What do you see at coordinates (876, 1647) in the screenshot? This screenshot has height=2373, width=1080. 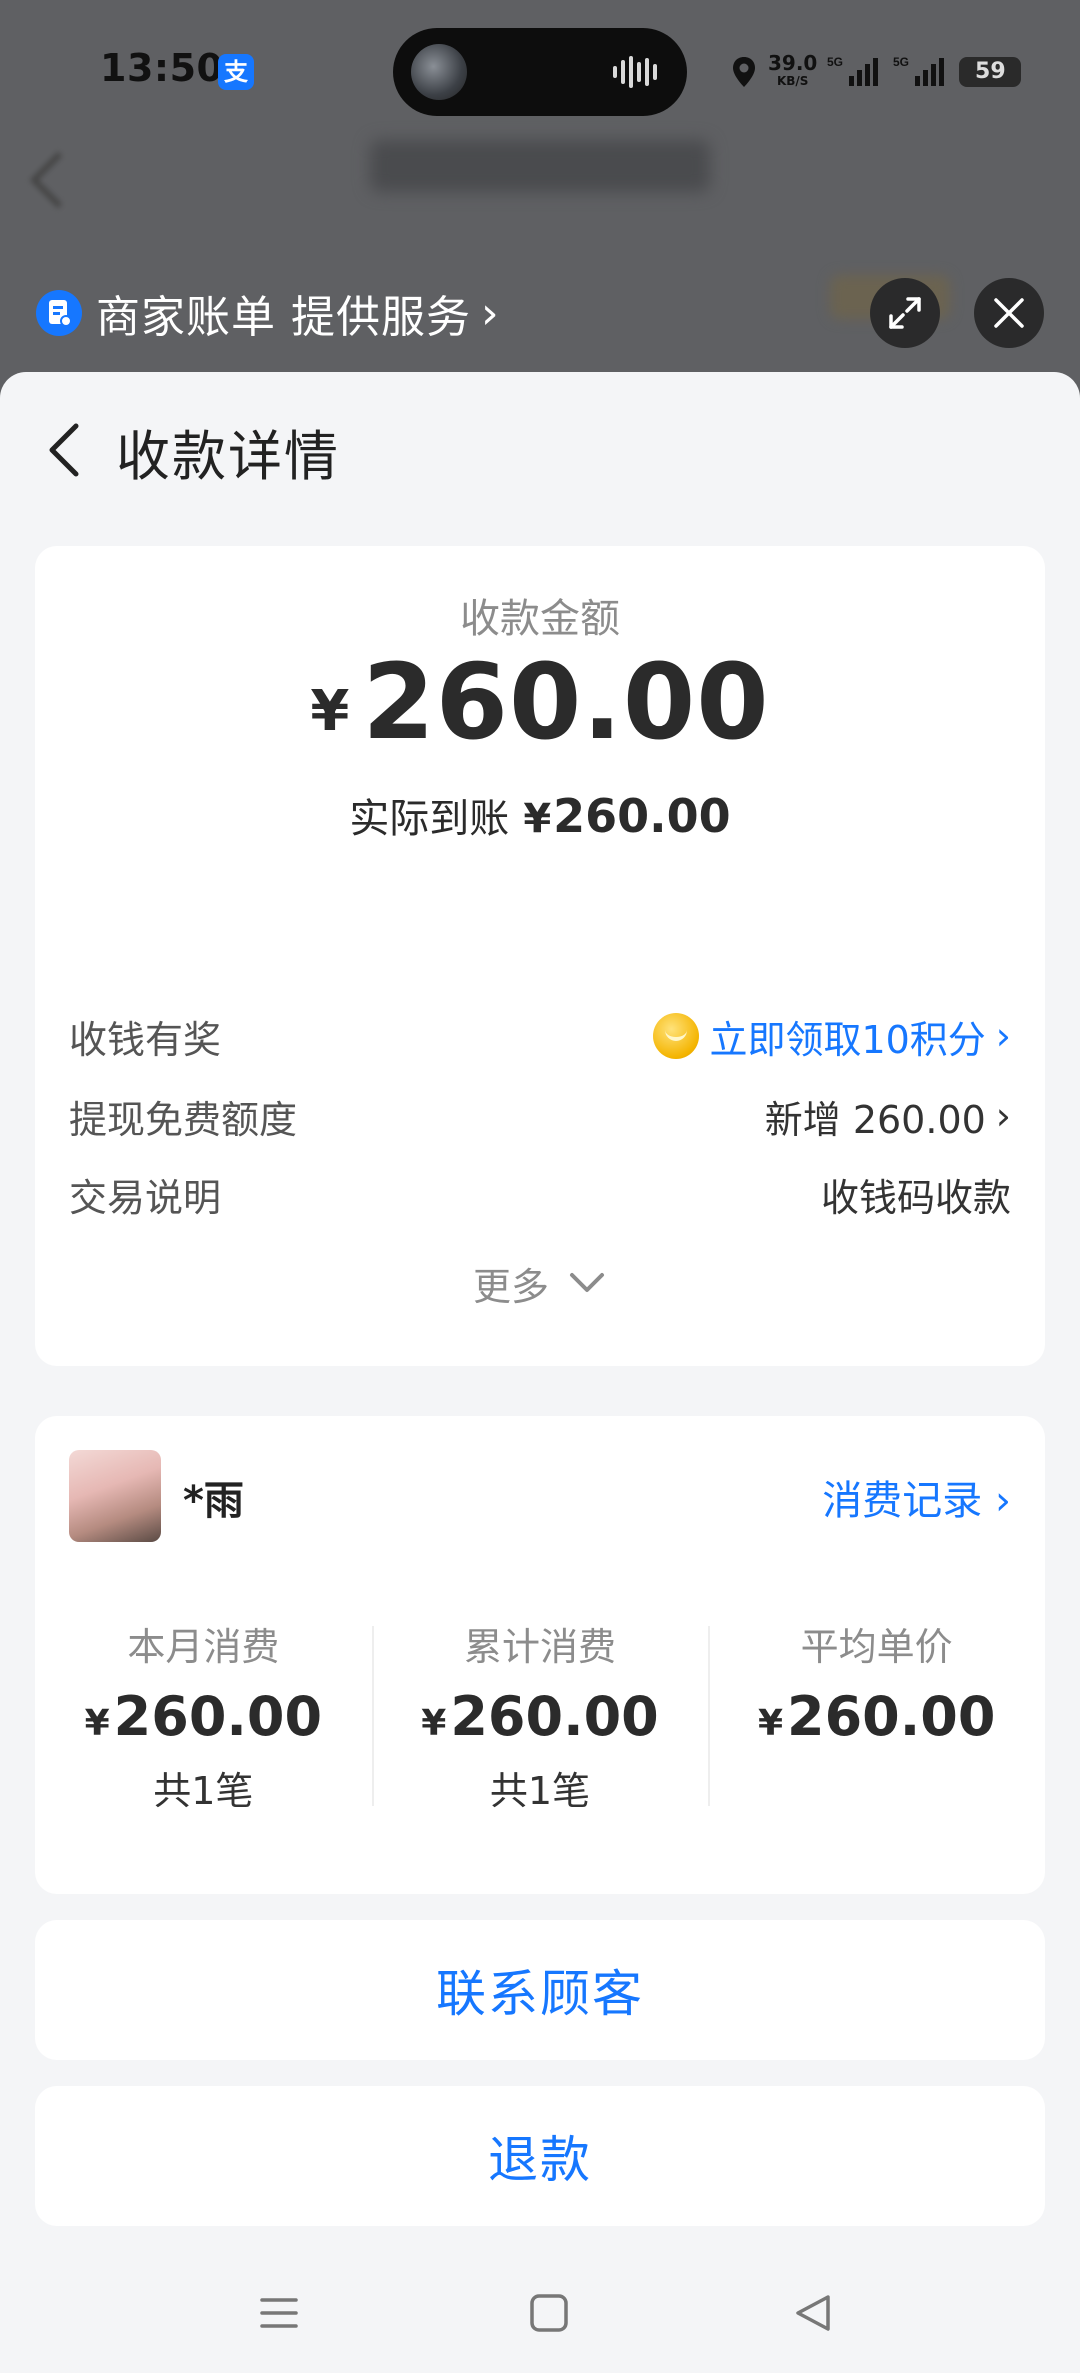 I see `stat-label: 平均单价` at bounding box center [876, 1647].